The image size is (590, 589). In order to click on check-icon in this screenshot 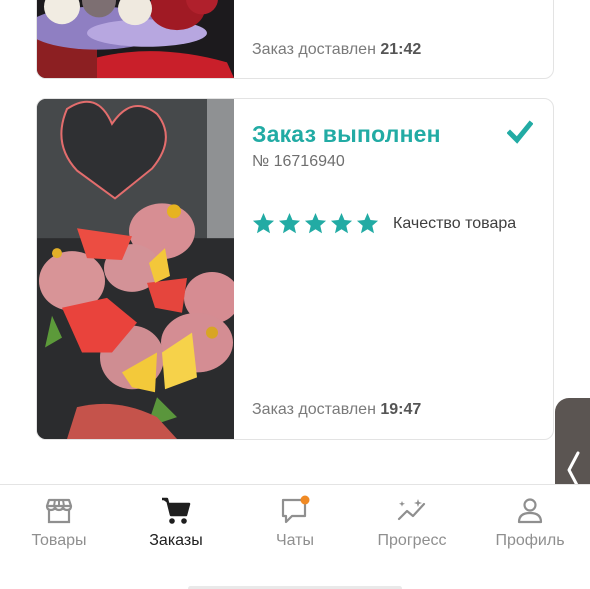, I will do `click(520, 132)`.